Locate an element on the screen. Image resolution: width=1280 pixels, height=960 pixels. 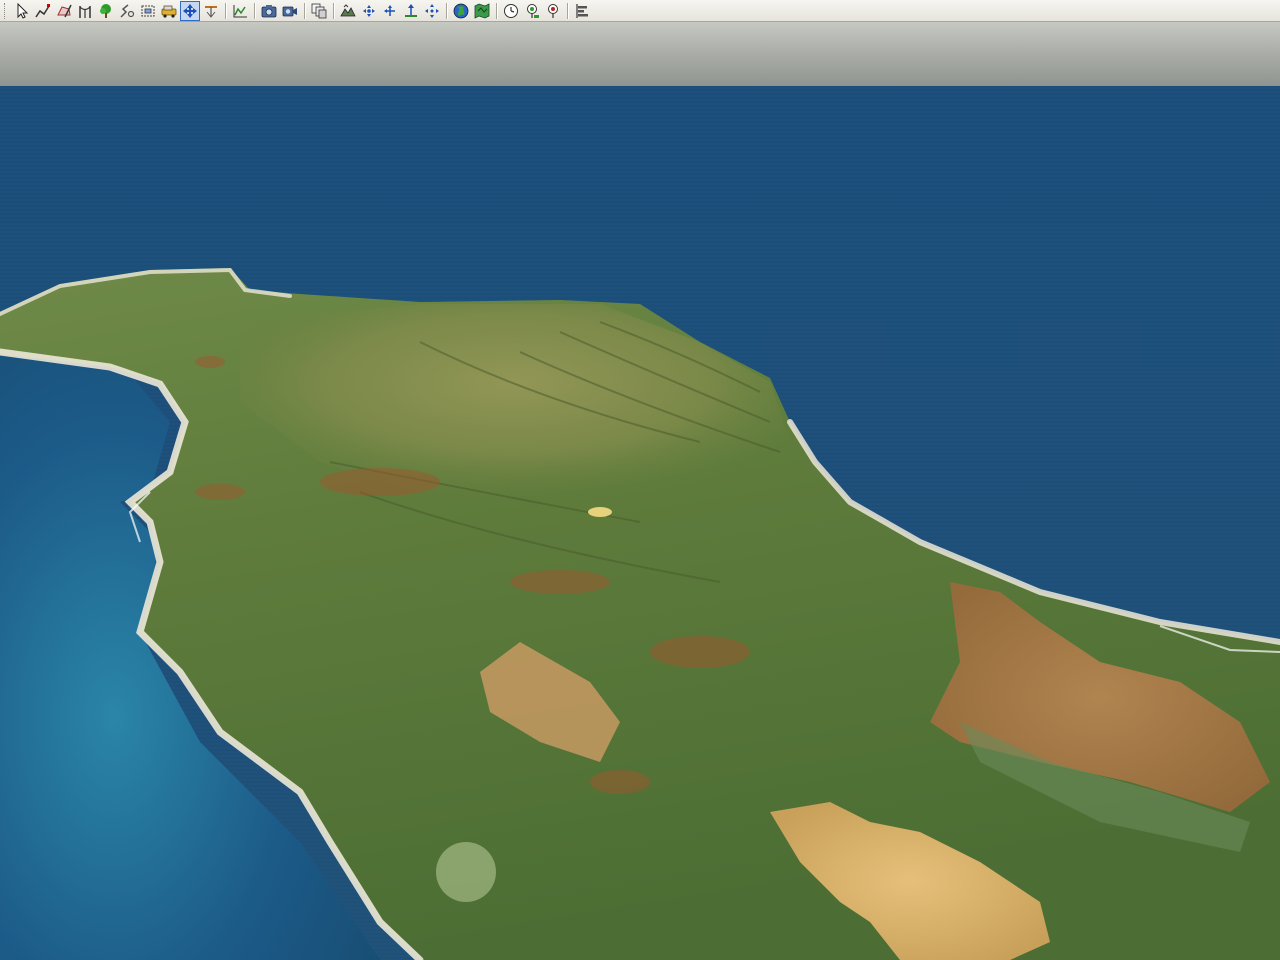
marker-add-tool-button is located at coordinates (532, 11).